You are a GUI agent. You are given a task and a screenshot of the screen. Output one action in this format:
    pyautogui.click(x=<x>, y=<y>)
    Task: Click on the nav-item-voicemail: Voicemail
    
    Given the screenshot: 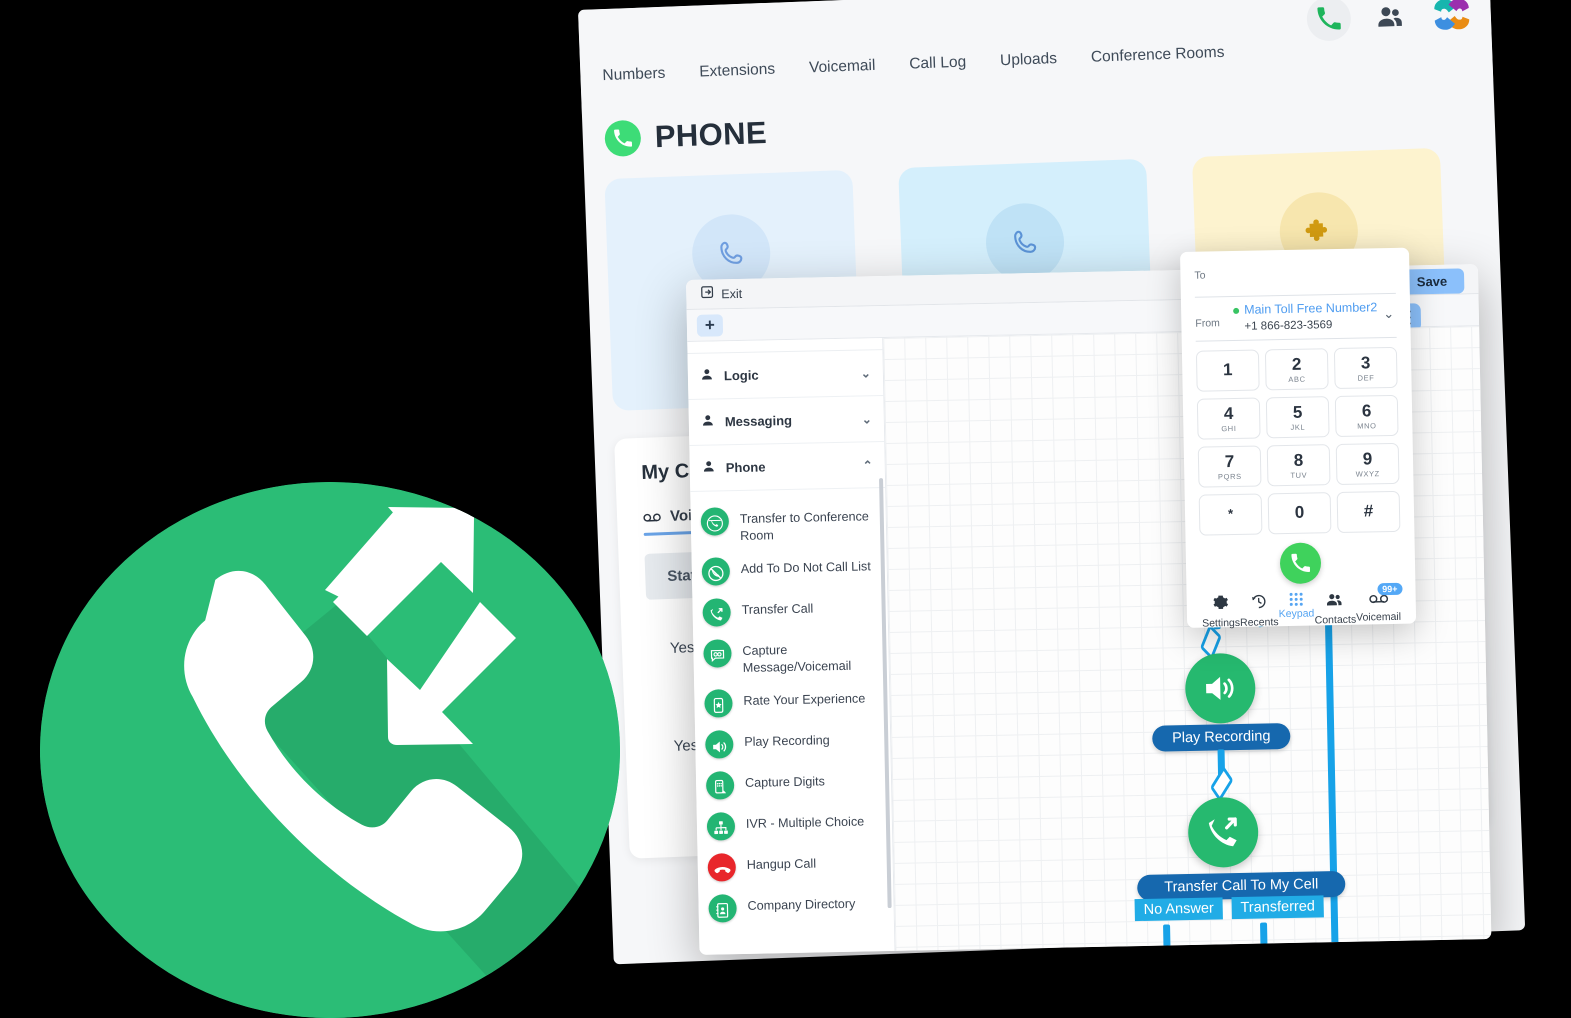 What is the action you would take?
    pyautogui.click(x=842, y=67)
    